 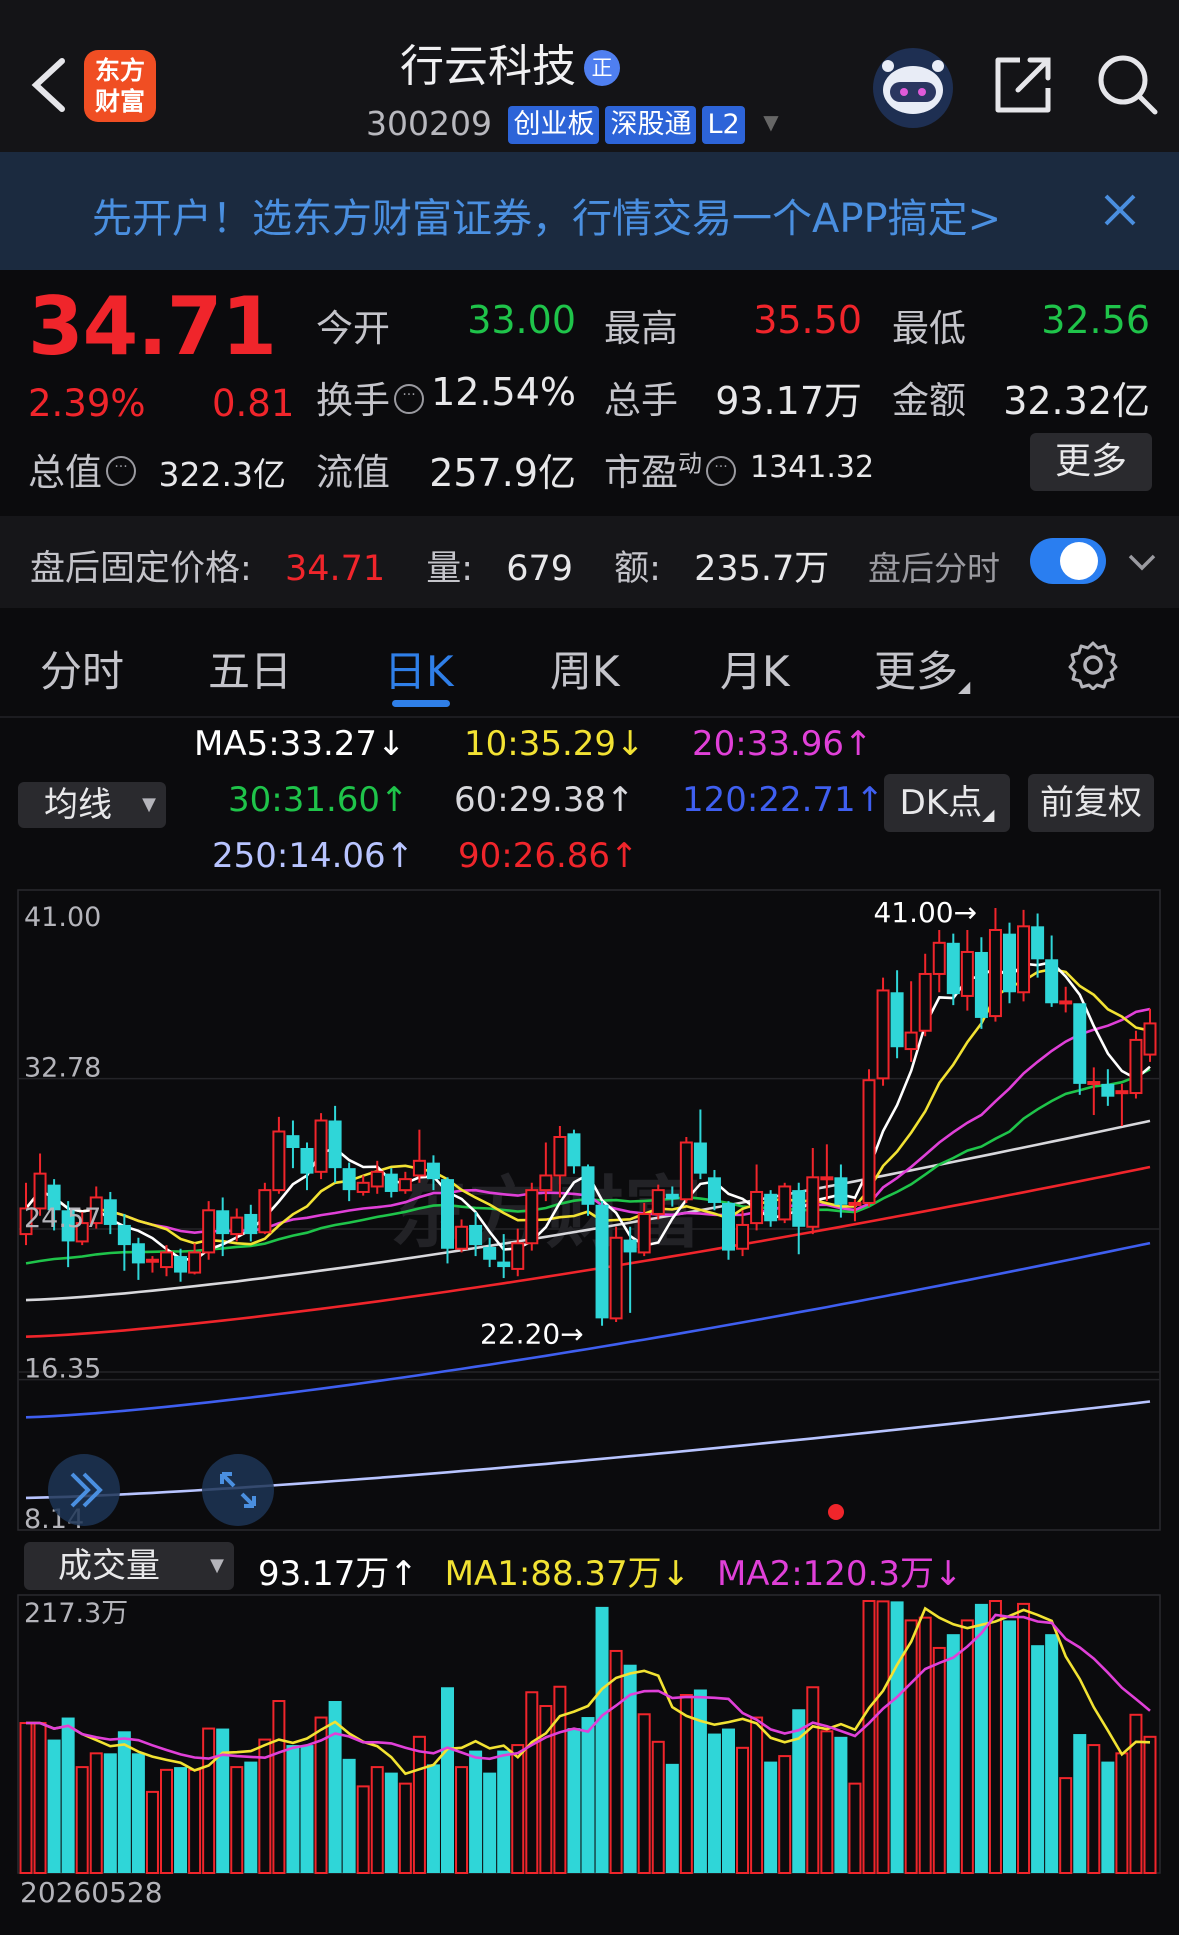 I want to click on dk-point-button: DK点◢, so click(x=947, y=803).